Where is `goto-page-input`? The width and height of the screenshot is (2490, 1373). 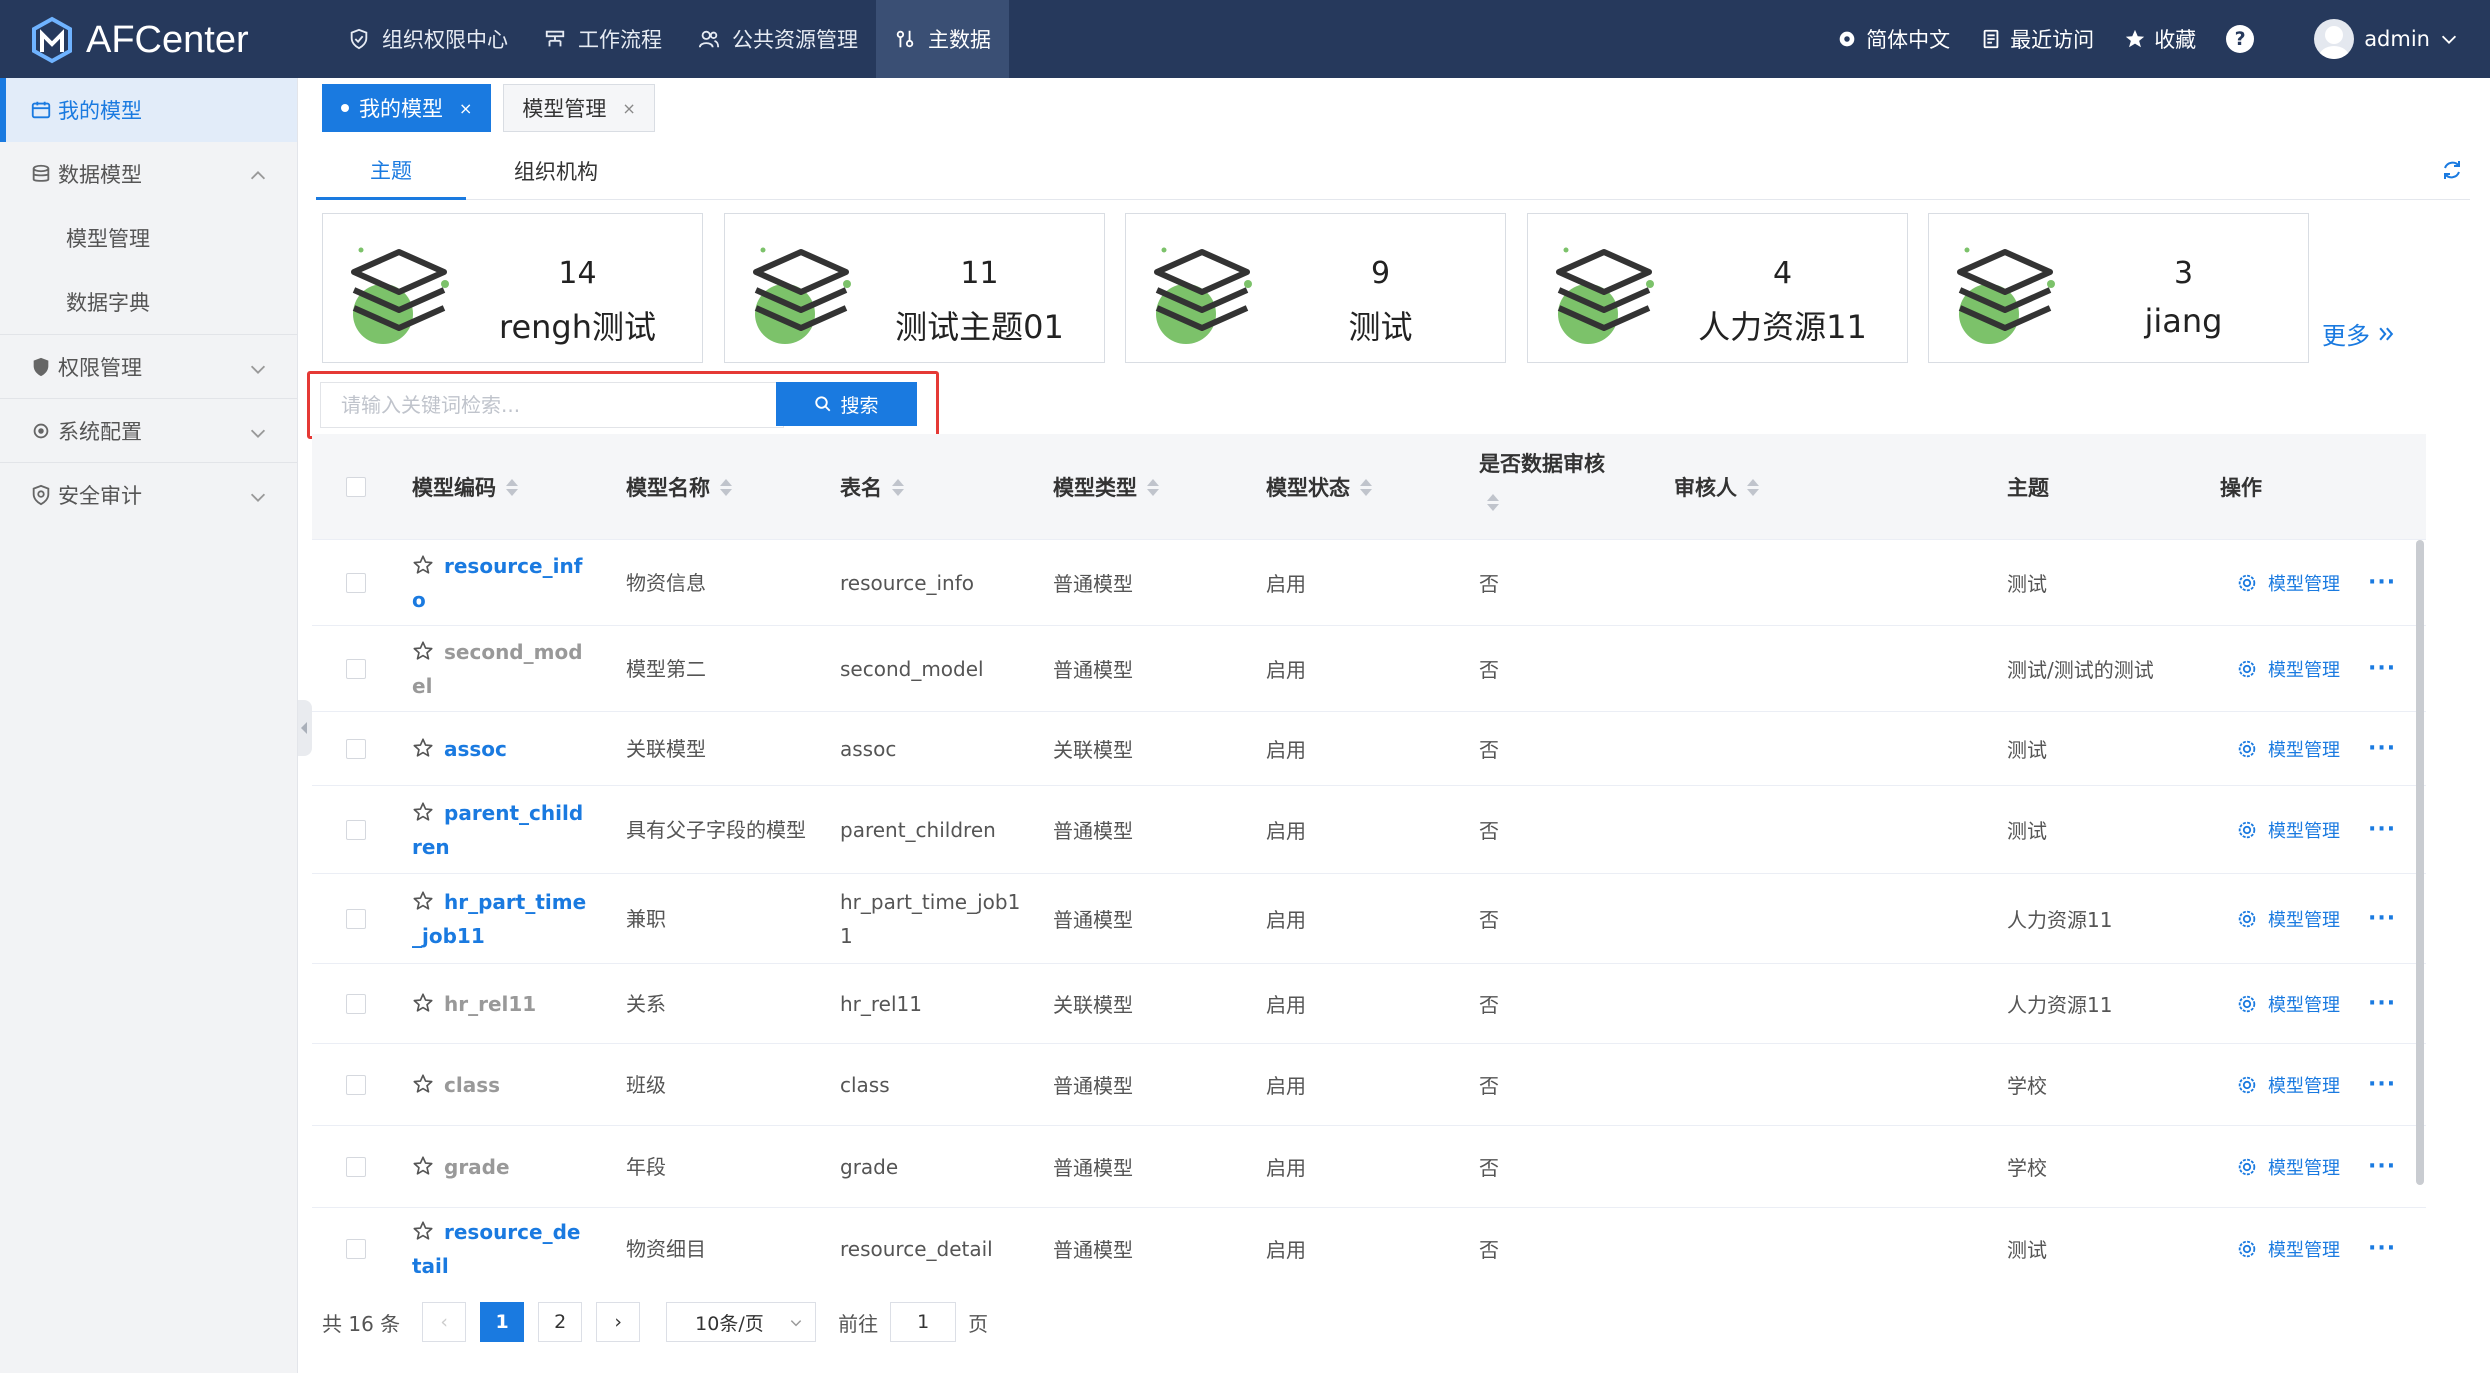
goto-page-input is located at coordinates (923, 1322).